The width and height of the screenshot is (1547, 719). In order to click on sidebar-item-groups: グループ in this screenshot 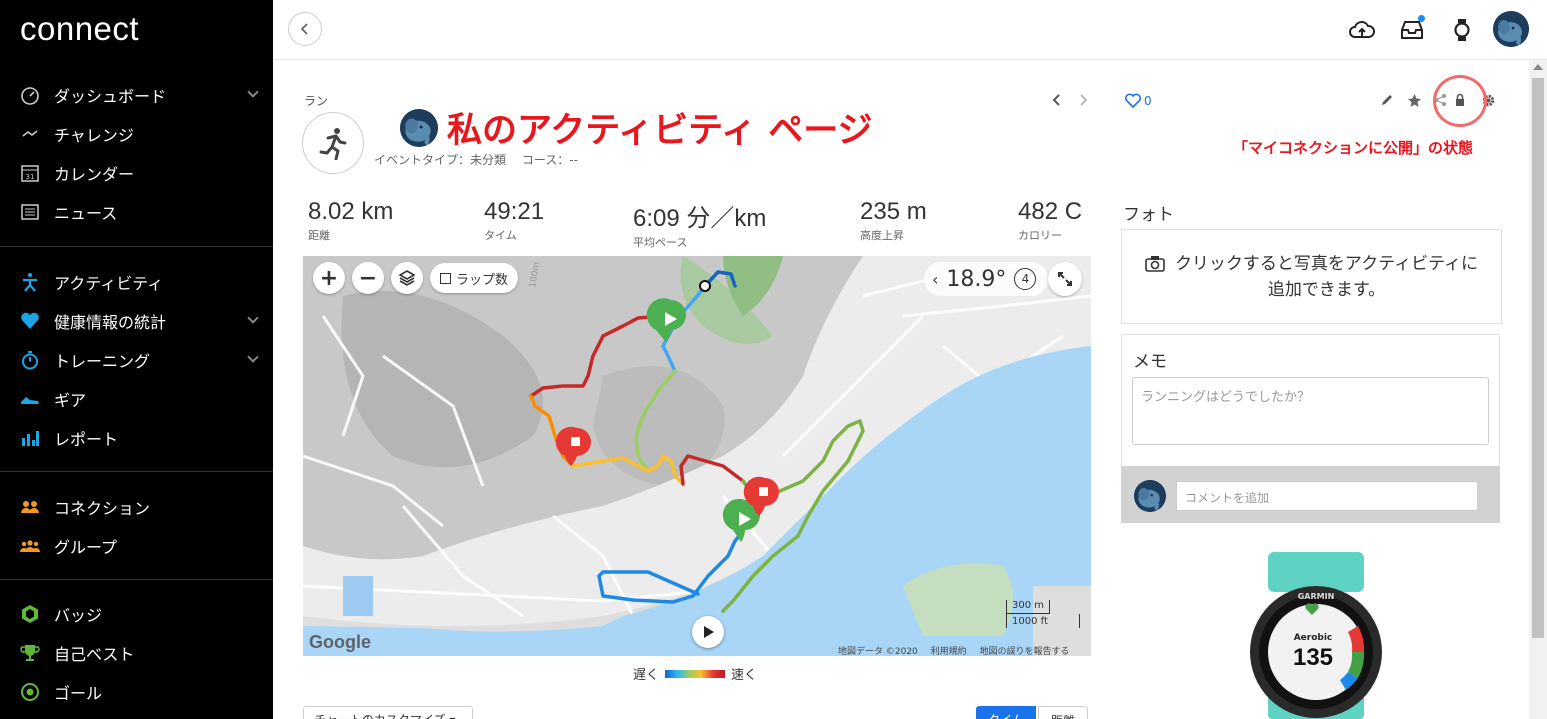, I will do `click(136, 545)`.